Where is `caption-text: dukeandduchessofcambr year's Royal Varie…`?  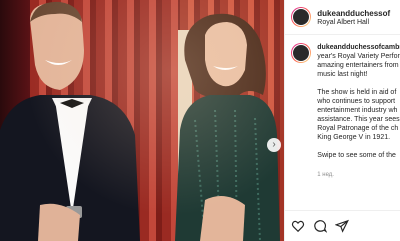
caption-text: dukeandduchessofcambr year's Royal Varie… is located at coordinates (358, 101).